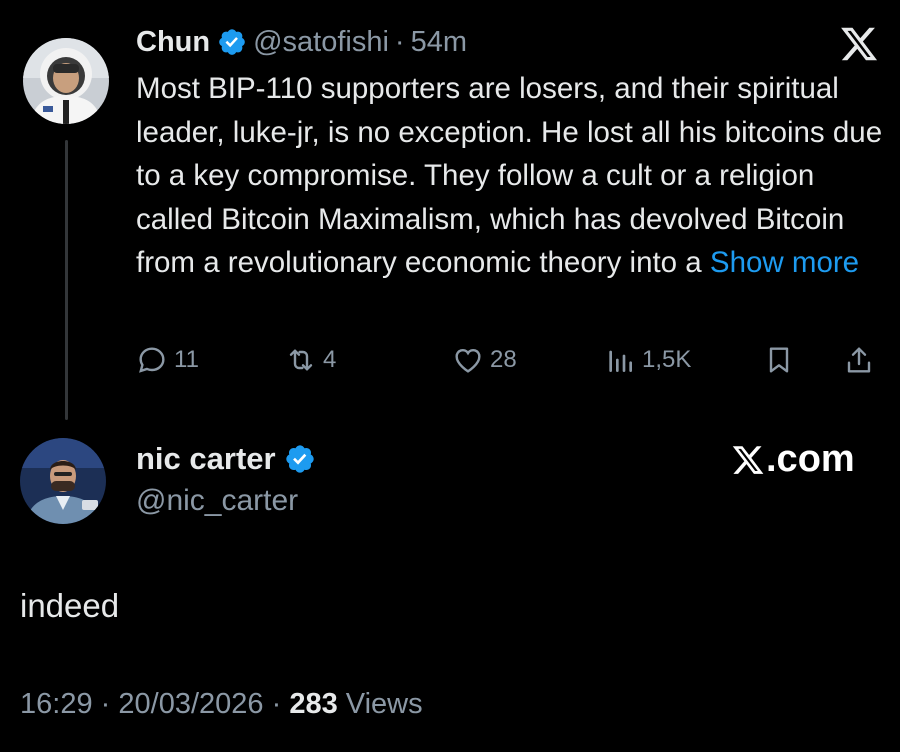  Describe the element at coordinates (66, 280) in the screenshot. I see `thread-connector-line` at that location.